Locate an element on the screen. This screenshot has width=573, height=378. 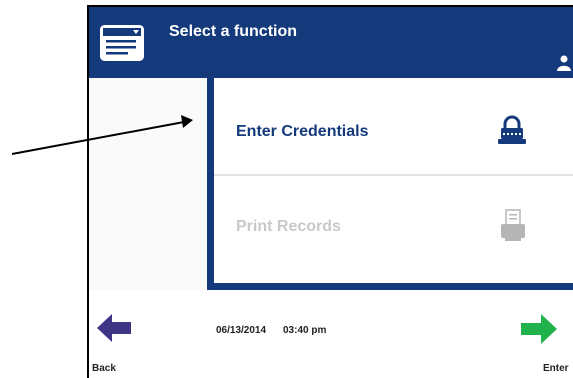
time-display: 03:40 pm is located at coordinates (305, 330).